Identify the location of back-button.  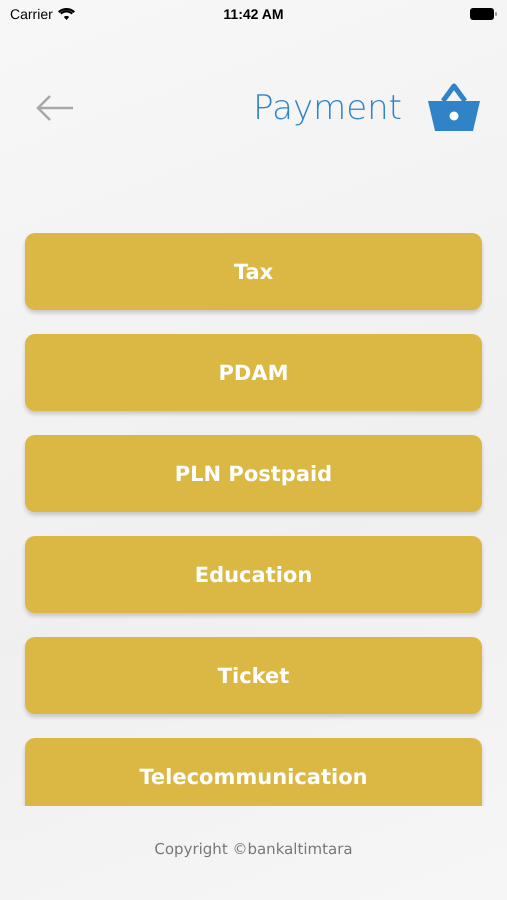
(55, 108).